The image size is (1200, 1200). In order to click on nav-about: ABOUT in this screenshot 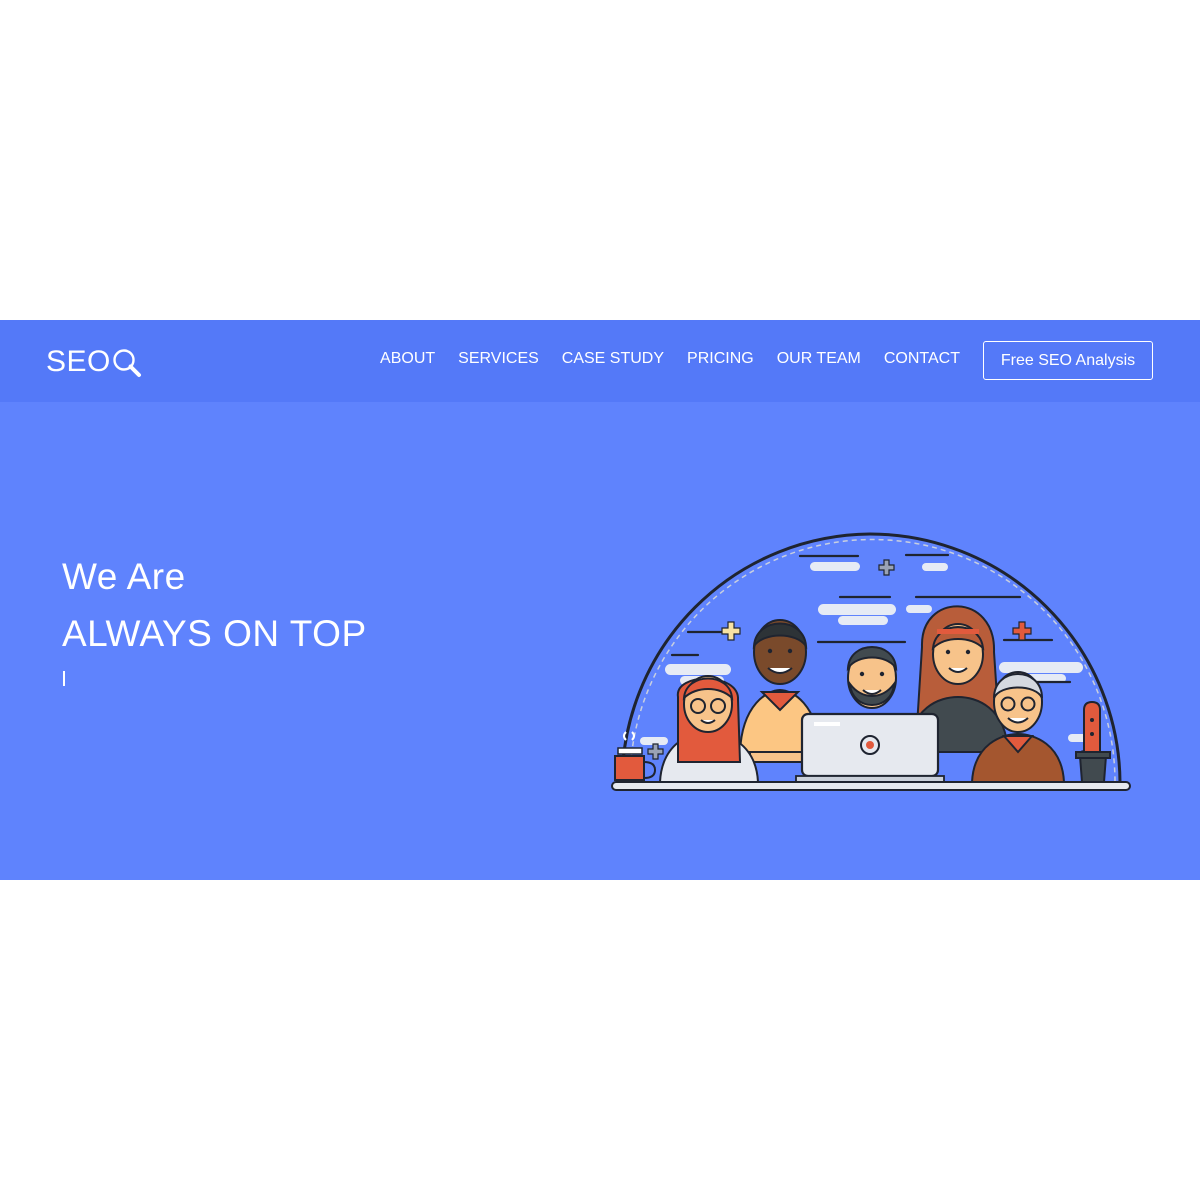, I will do `click(407, 359)`.